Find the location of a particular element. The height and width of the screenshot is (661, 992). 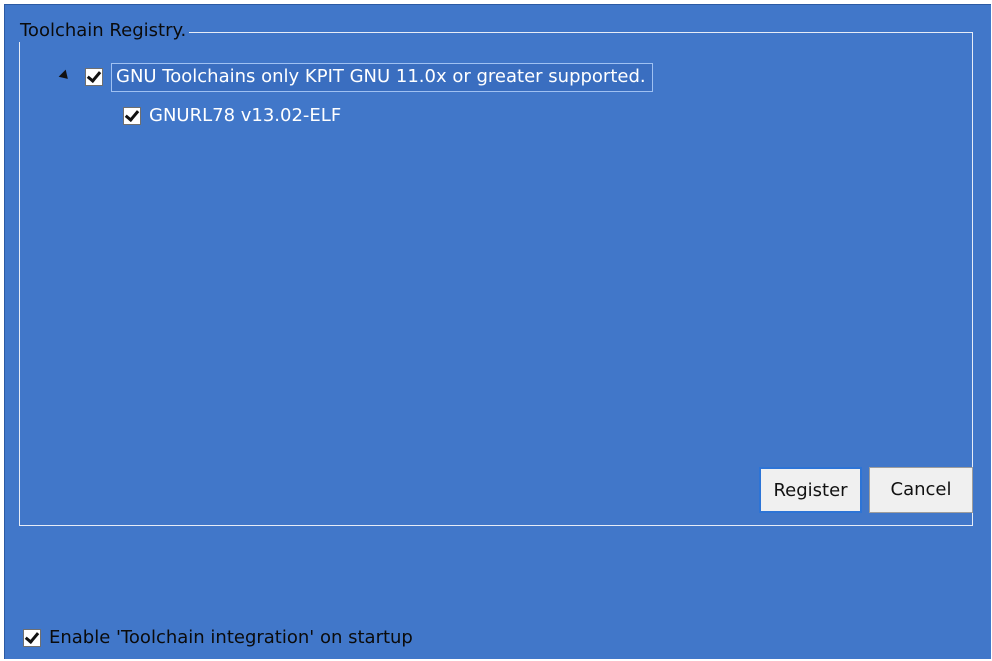

cancel-button: Cancel is located at coordinates (921, 490).